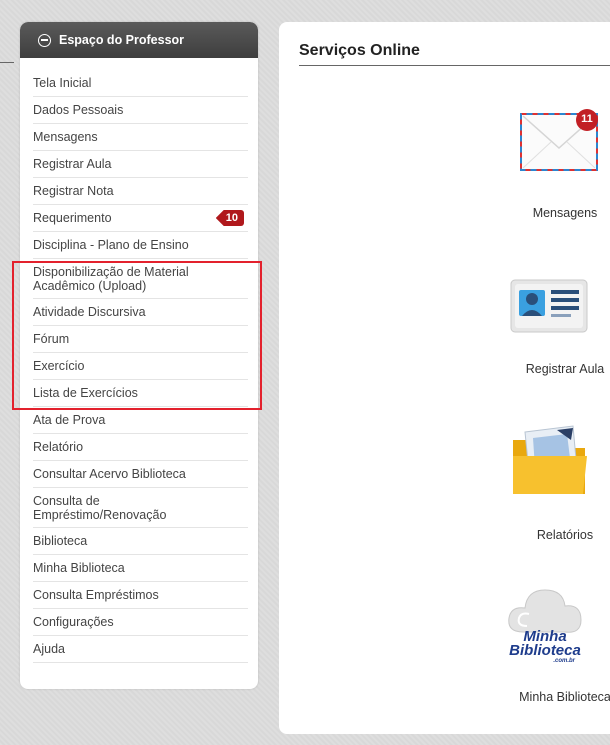  What do you see at coordinates (72, 218) in the screenshot?
I see `sidebar-item-label: Requerimento` at bounding box center [72, 218].